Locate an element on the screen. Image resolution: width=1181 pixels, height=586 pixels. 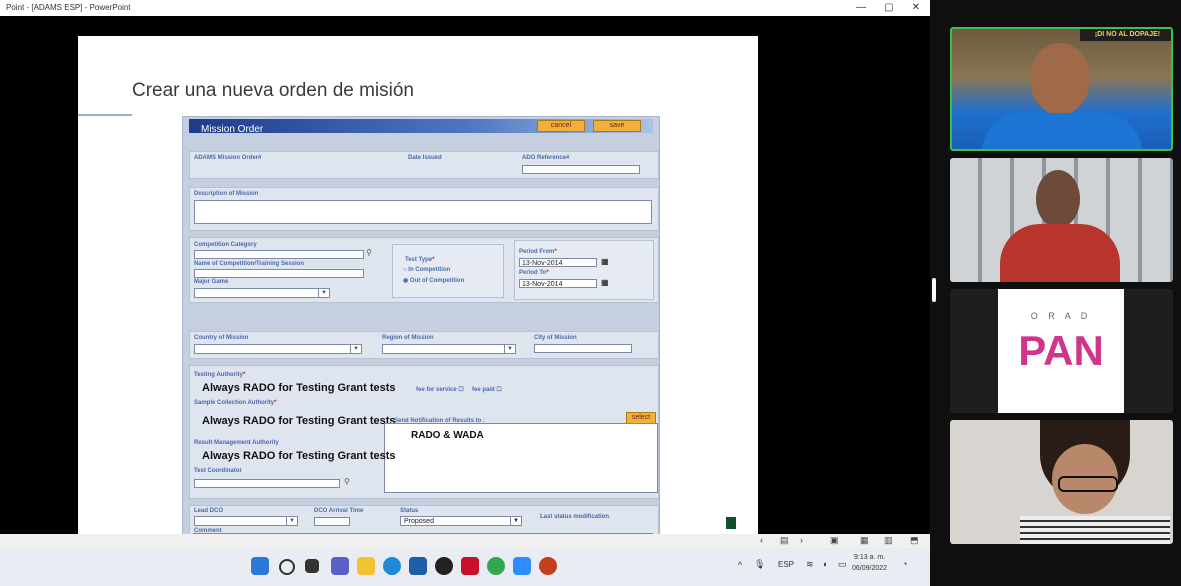
adams-order-label: ADAMS Mission Order# is located at coordinates (228, 158).